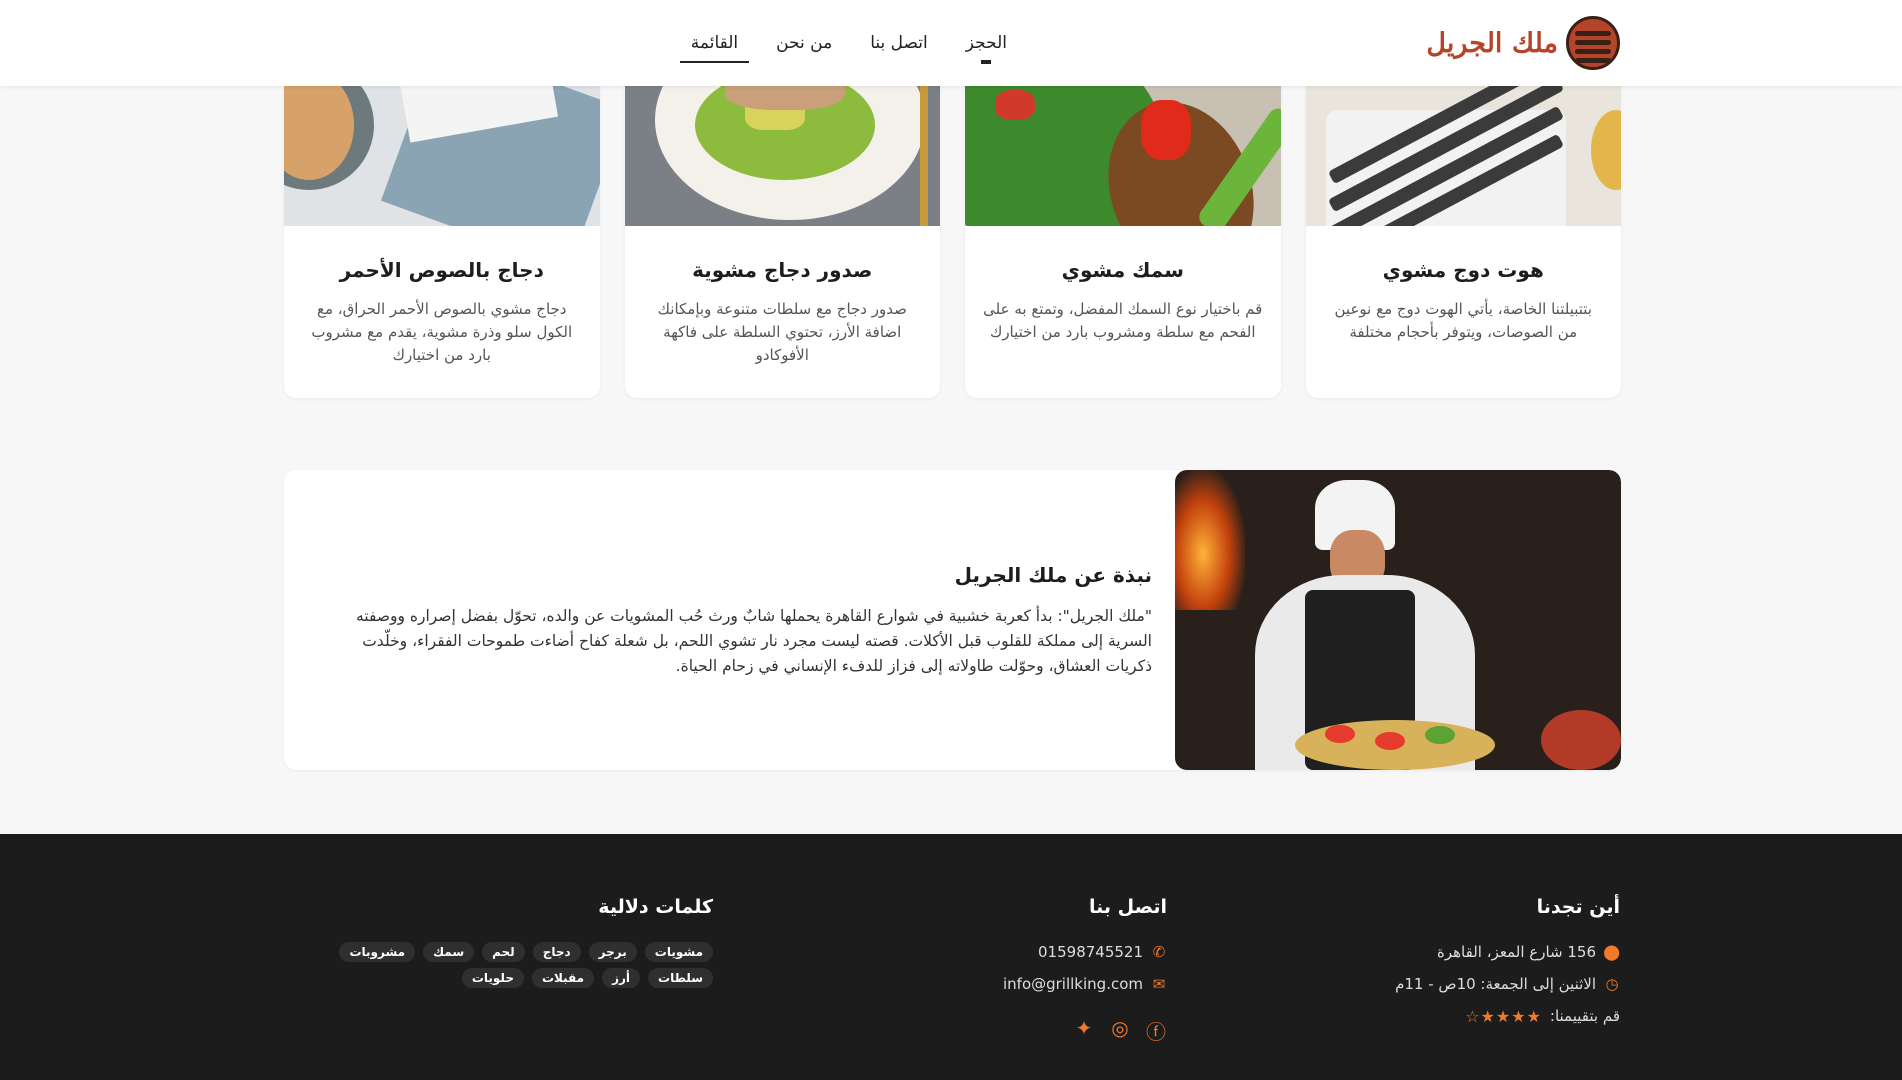 The height and width of the screenshot is (1080, 1902). I want to click on twitter-icon: ✦, so click(1084, 1030).